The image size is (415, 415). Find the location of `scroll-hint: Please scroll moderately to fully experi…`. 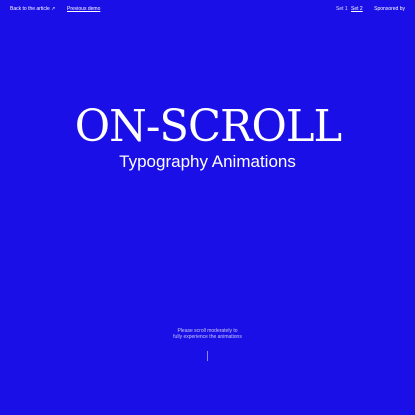

scroll-hint: Please scroll moderately to fully experi… is located at coordinates (207, 334).